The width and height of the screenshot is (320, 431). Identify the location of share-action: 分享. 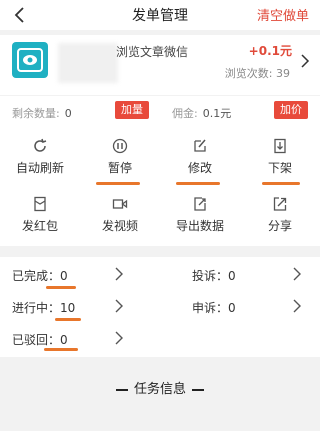
(280, 221).